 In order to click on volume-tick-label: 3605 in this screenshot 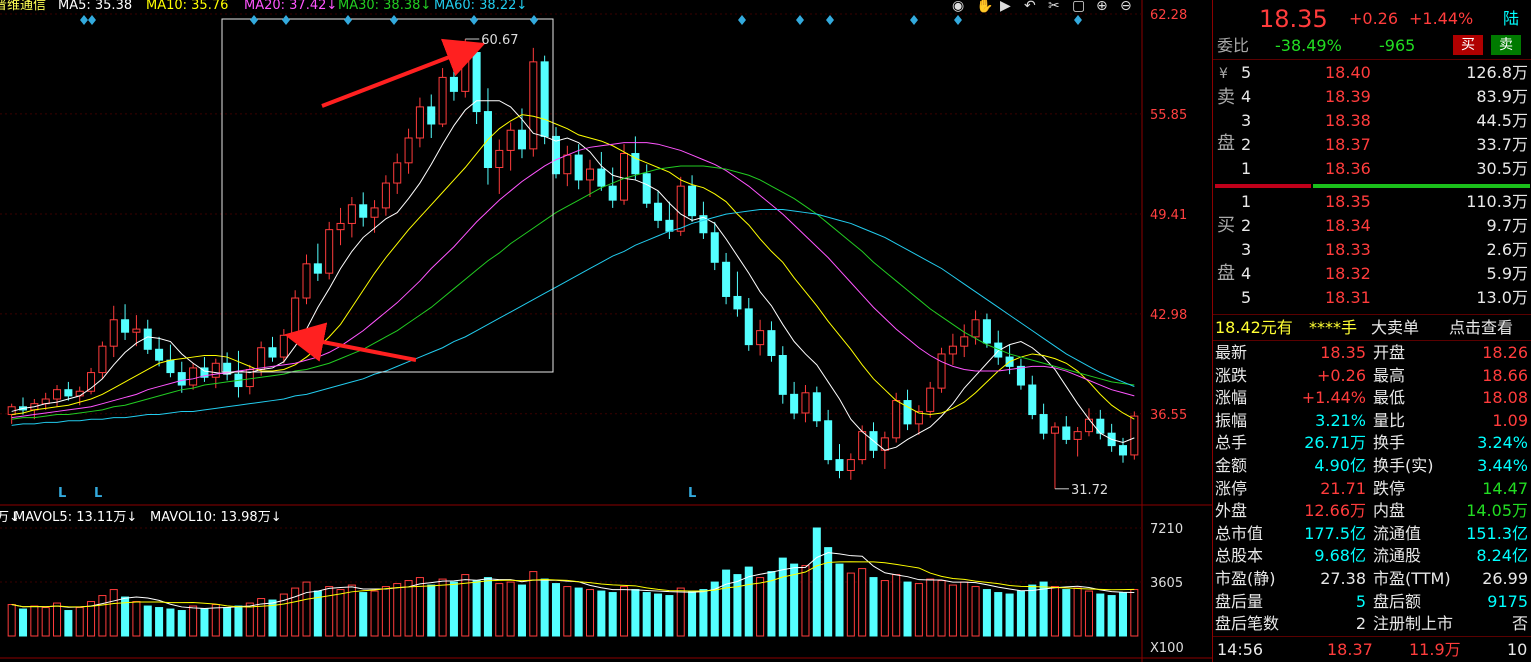, I will do `click(1166, 583)`.